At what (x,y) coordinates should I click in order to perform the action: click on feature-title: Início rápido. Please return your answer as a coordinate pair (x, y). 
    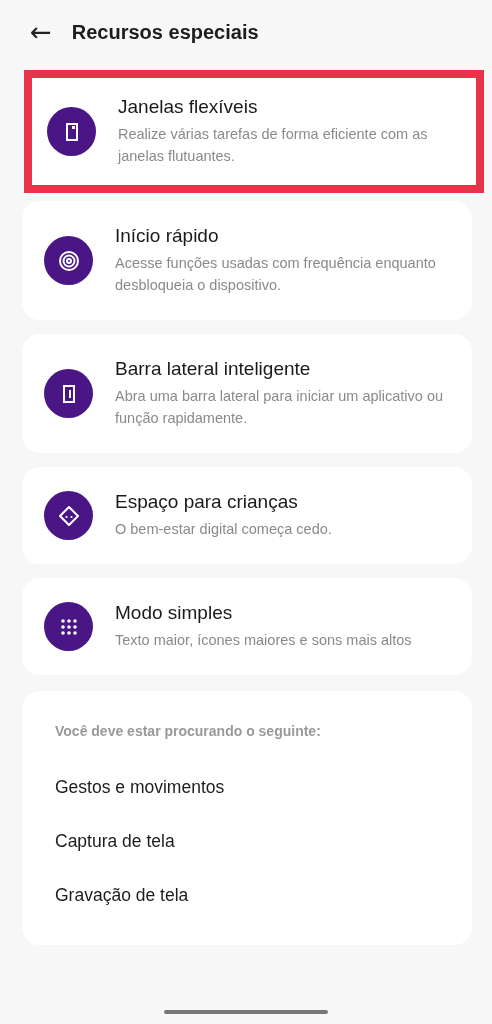
    Looking at the image, I should click on (167, 236).